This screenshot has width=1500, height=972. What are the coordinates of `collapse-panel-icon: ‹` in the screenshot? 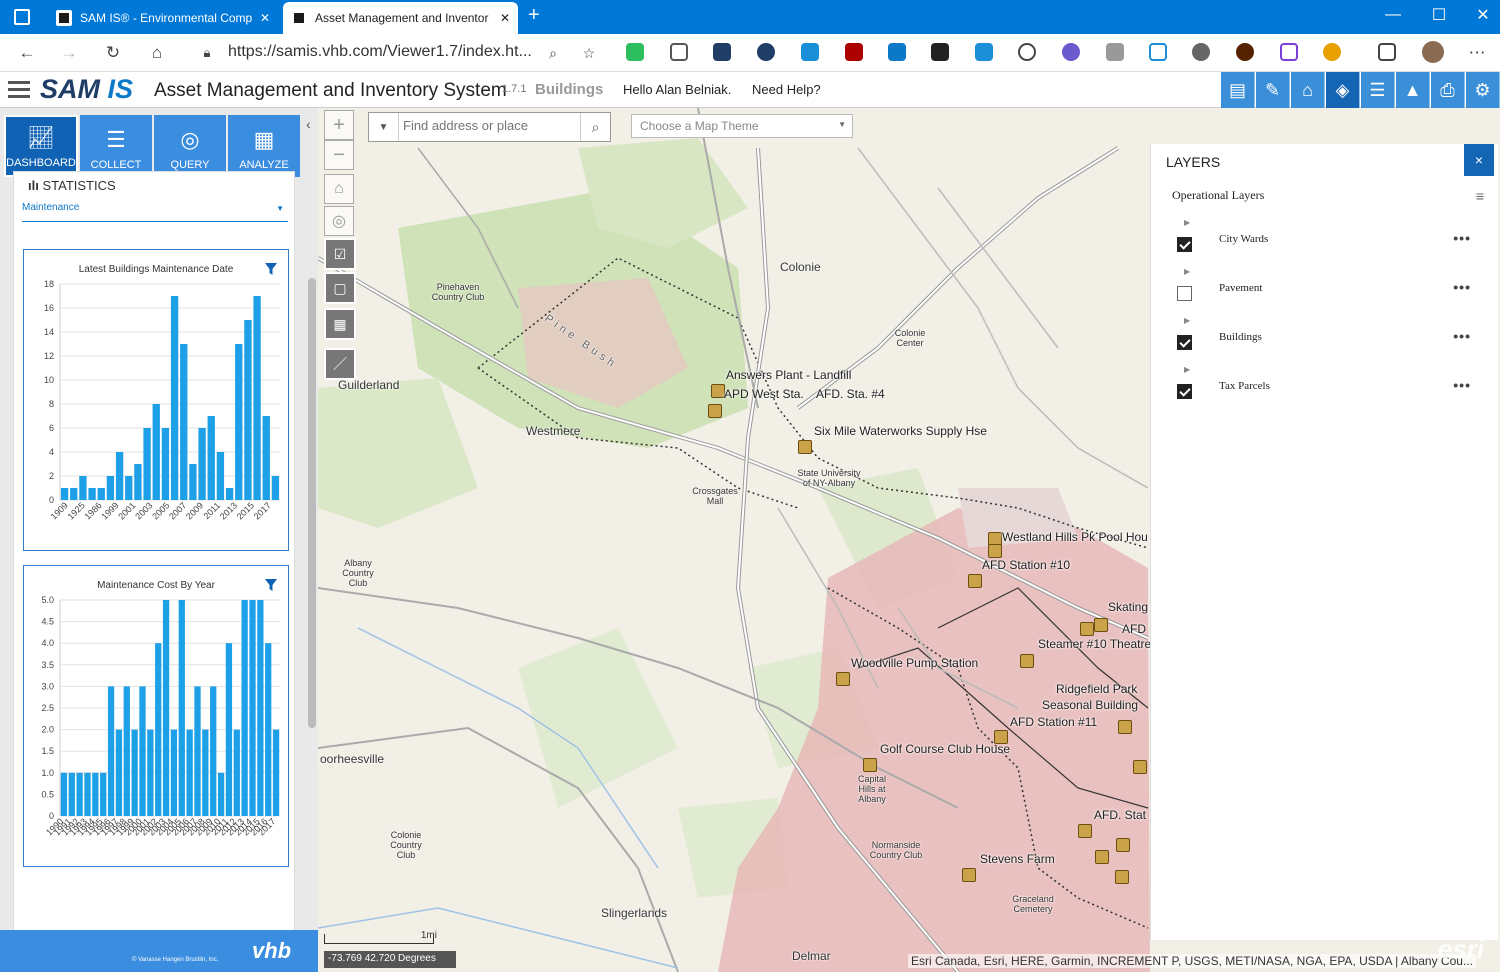 It's located at (308, 124).